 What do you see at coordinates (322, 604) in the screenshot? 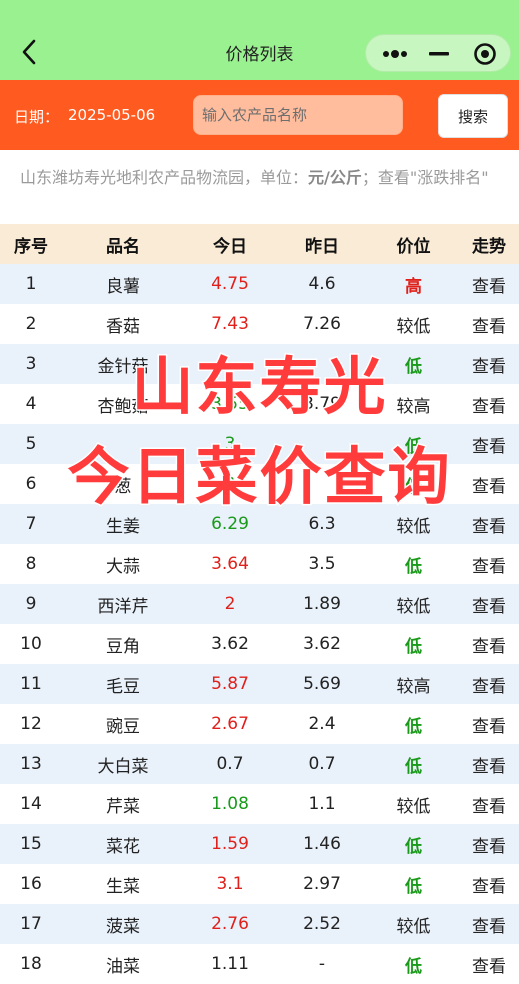
I see `cell-yesterday: 1.89` at bounding box center [322, 604].